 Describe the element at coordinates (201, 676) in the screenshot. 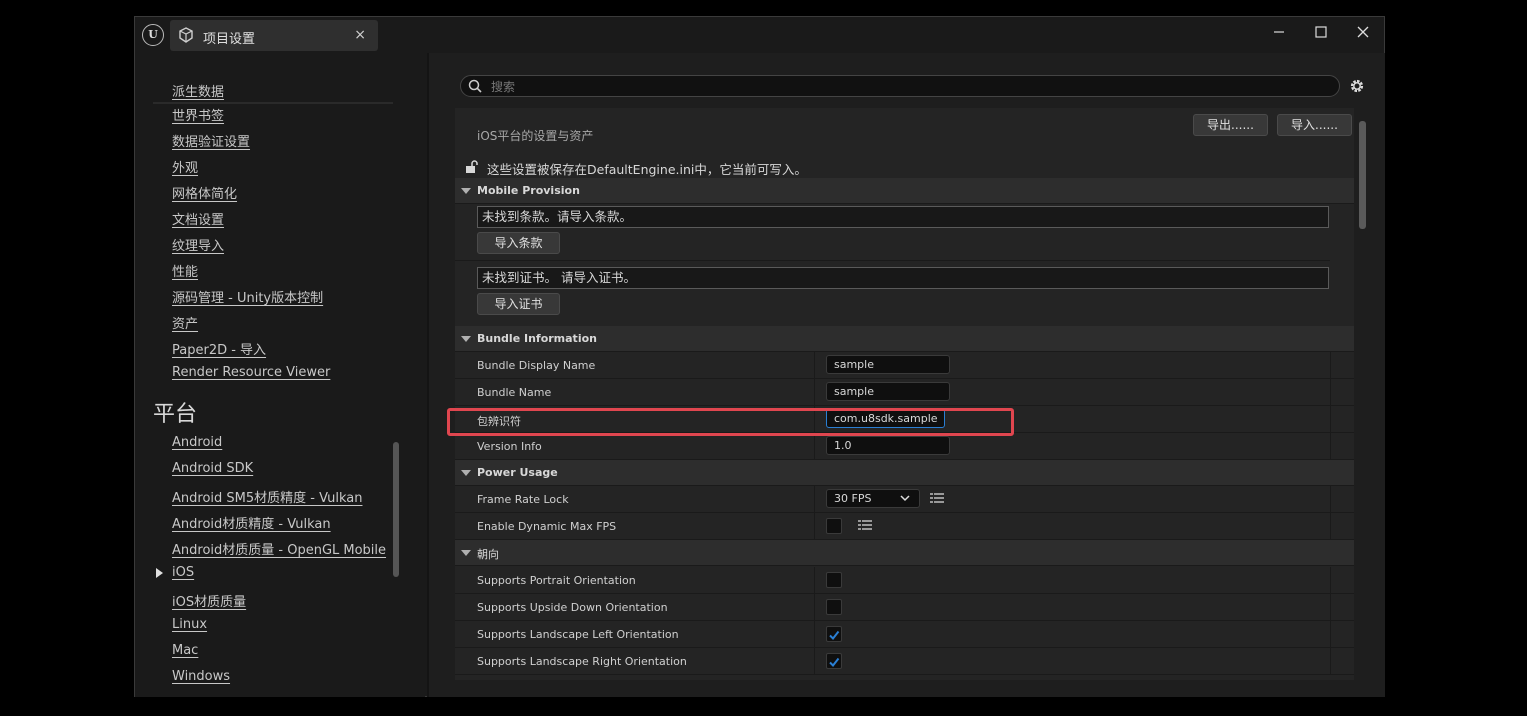

I see `sidebar-item-windows: Windows` at that location.